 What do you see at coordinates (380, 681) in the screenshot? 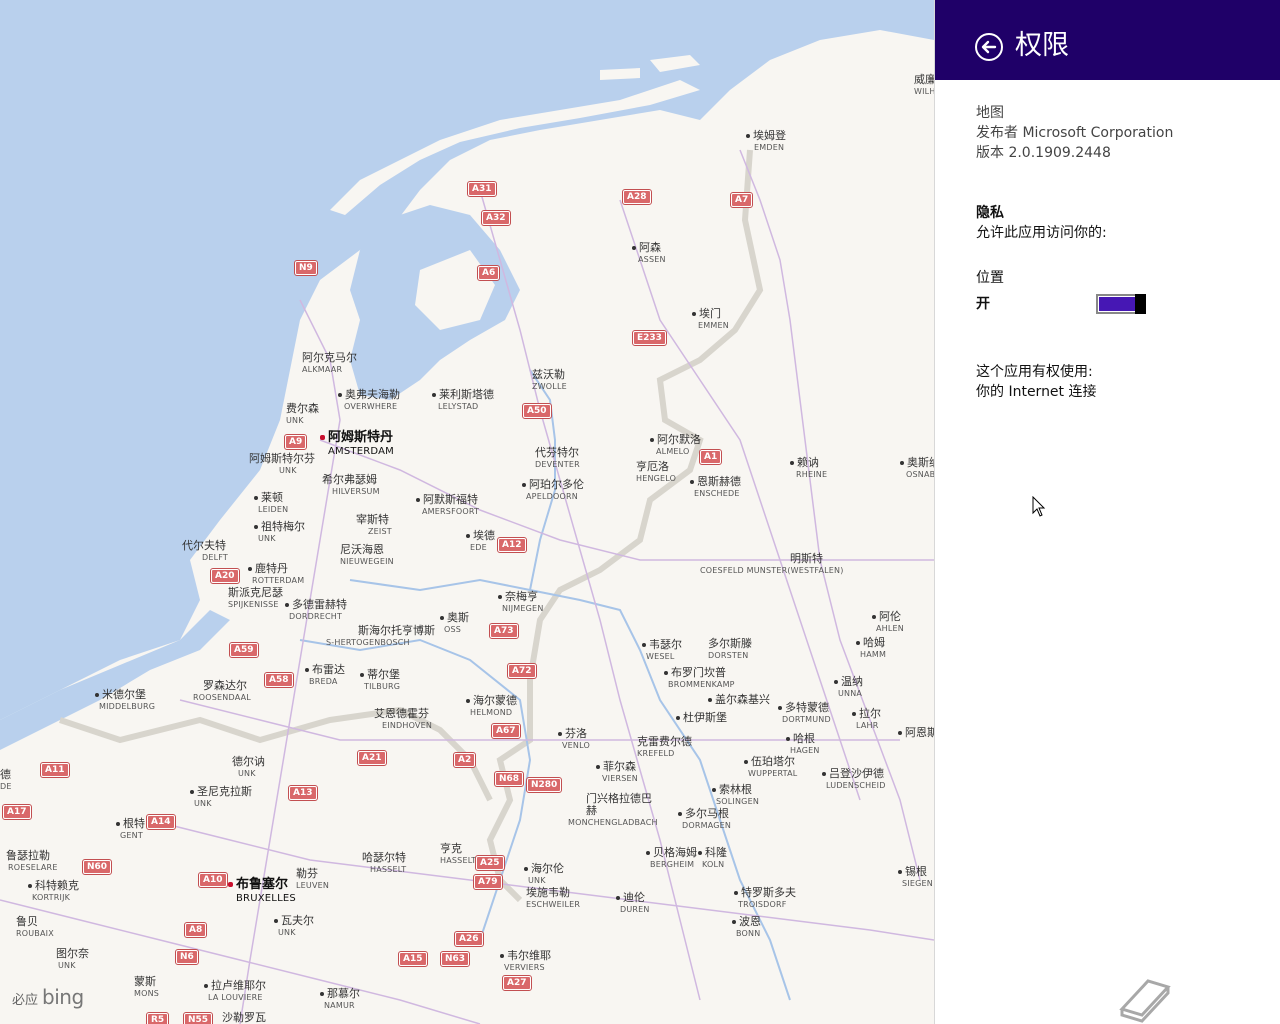
I see `place-tilburg: 蒂尔堡 TILBURG` at bounding box center [380, 681].